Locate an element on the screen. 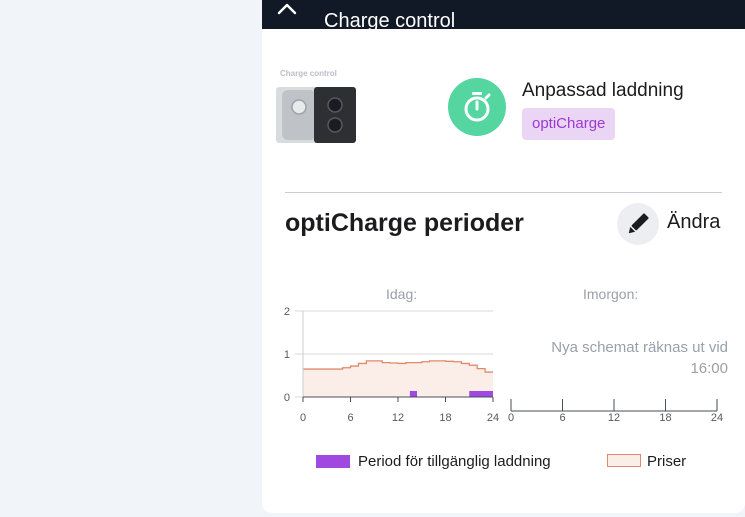  tomorrow-chart: 0 6 12 18 24 is located at coordinates (615, 411).